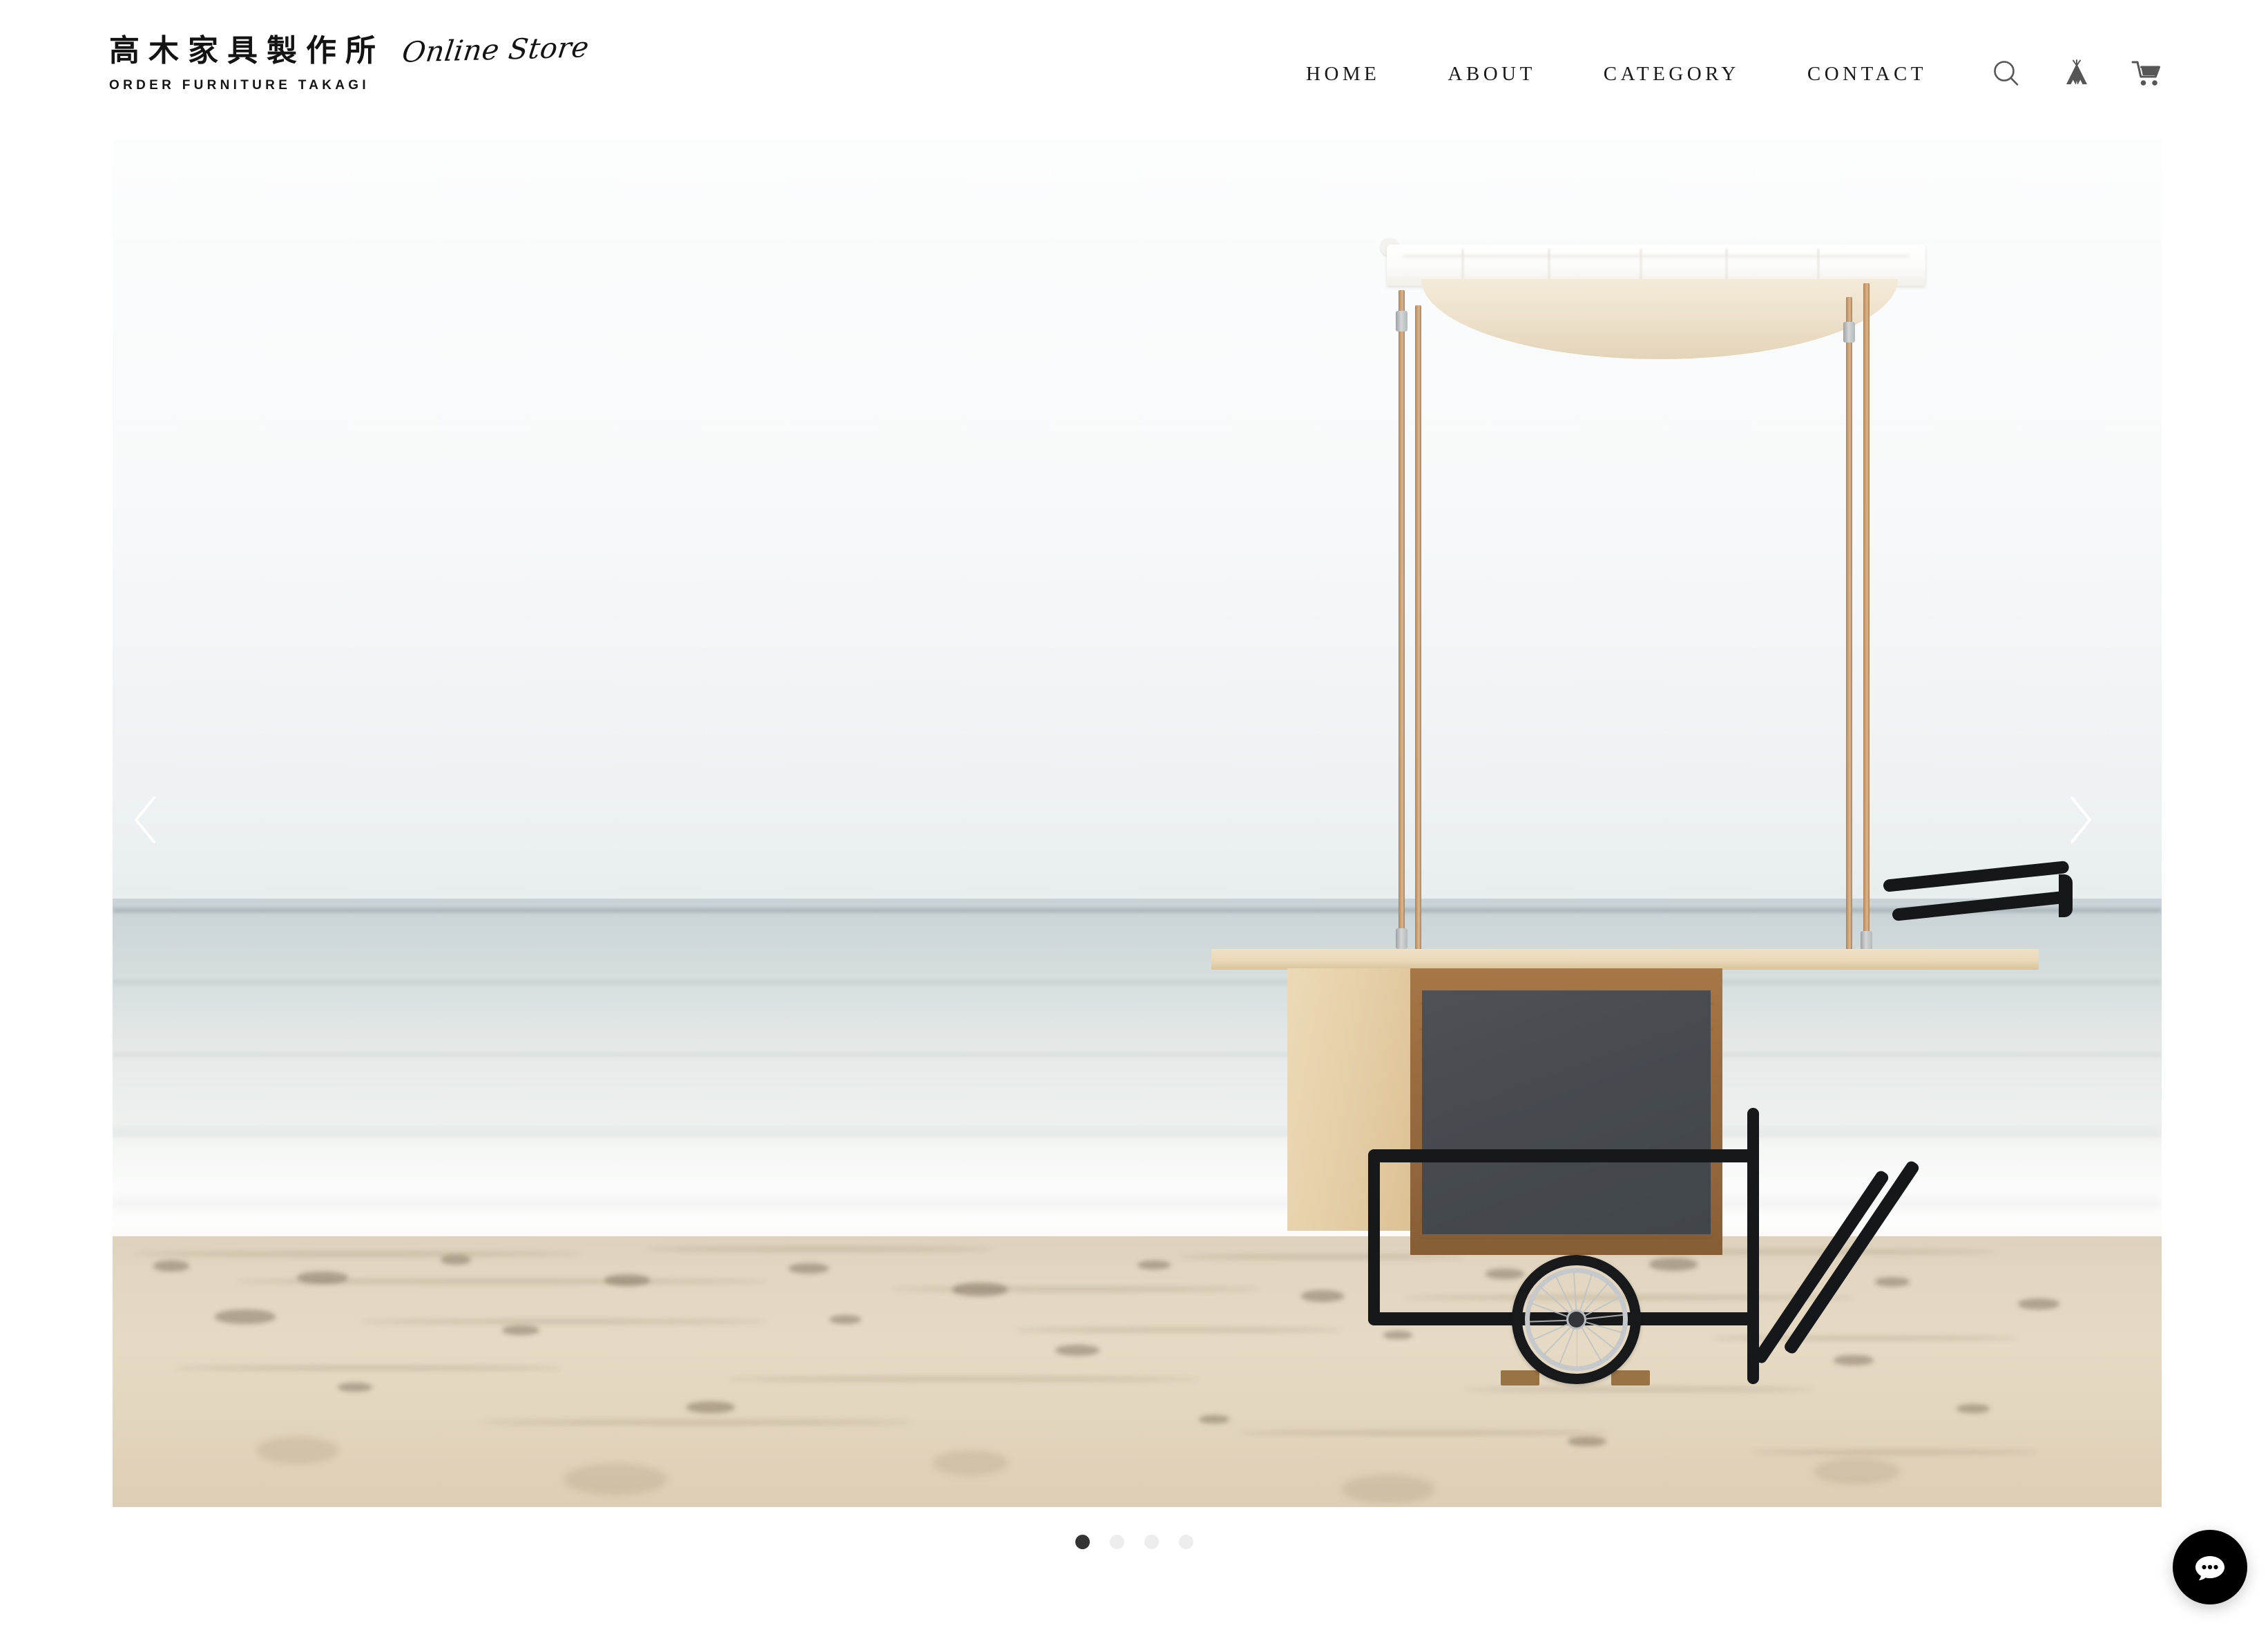 This screenshot has width=2268, height=1630. Describe the element at coordinates (247, 51) in the screenshot. I see `brand-name-jp: 高木家具製作所` at that location.